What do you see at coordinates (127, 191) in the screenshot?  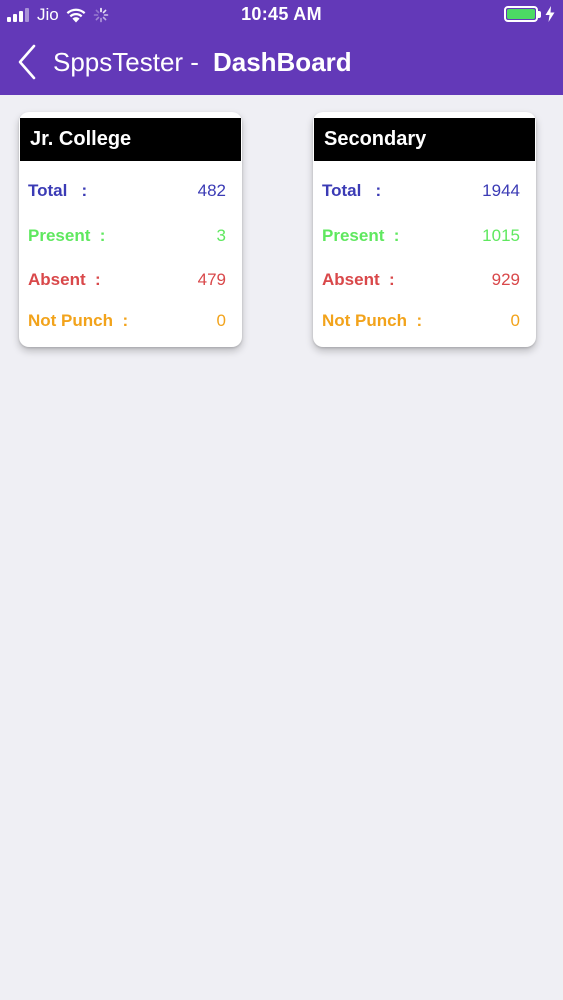 I see `total-row: Total : 482` at bounding box center [127, 191].